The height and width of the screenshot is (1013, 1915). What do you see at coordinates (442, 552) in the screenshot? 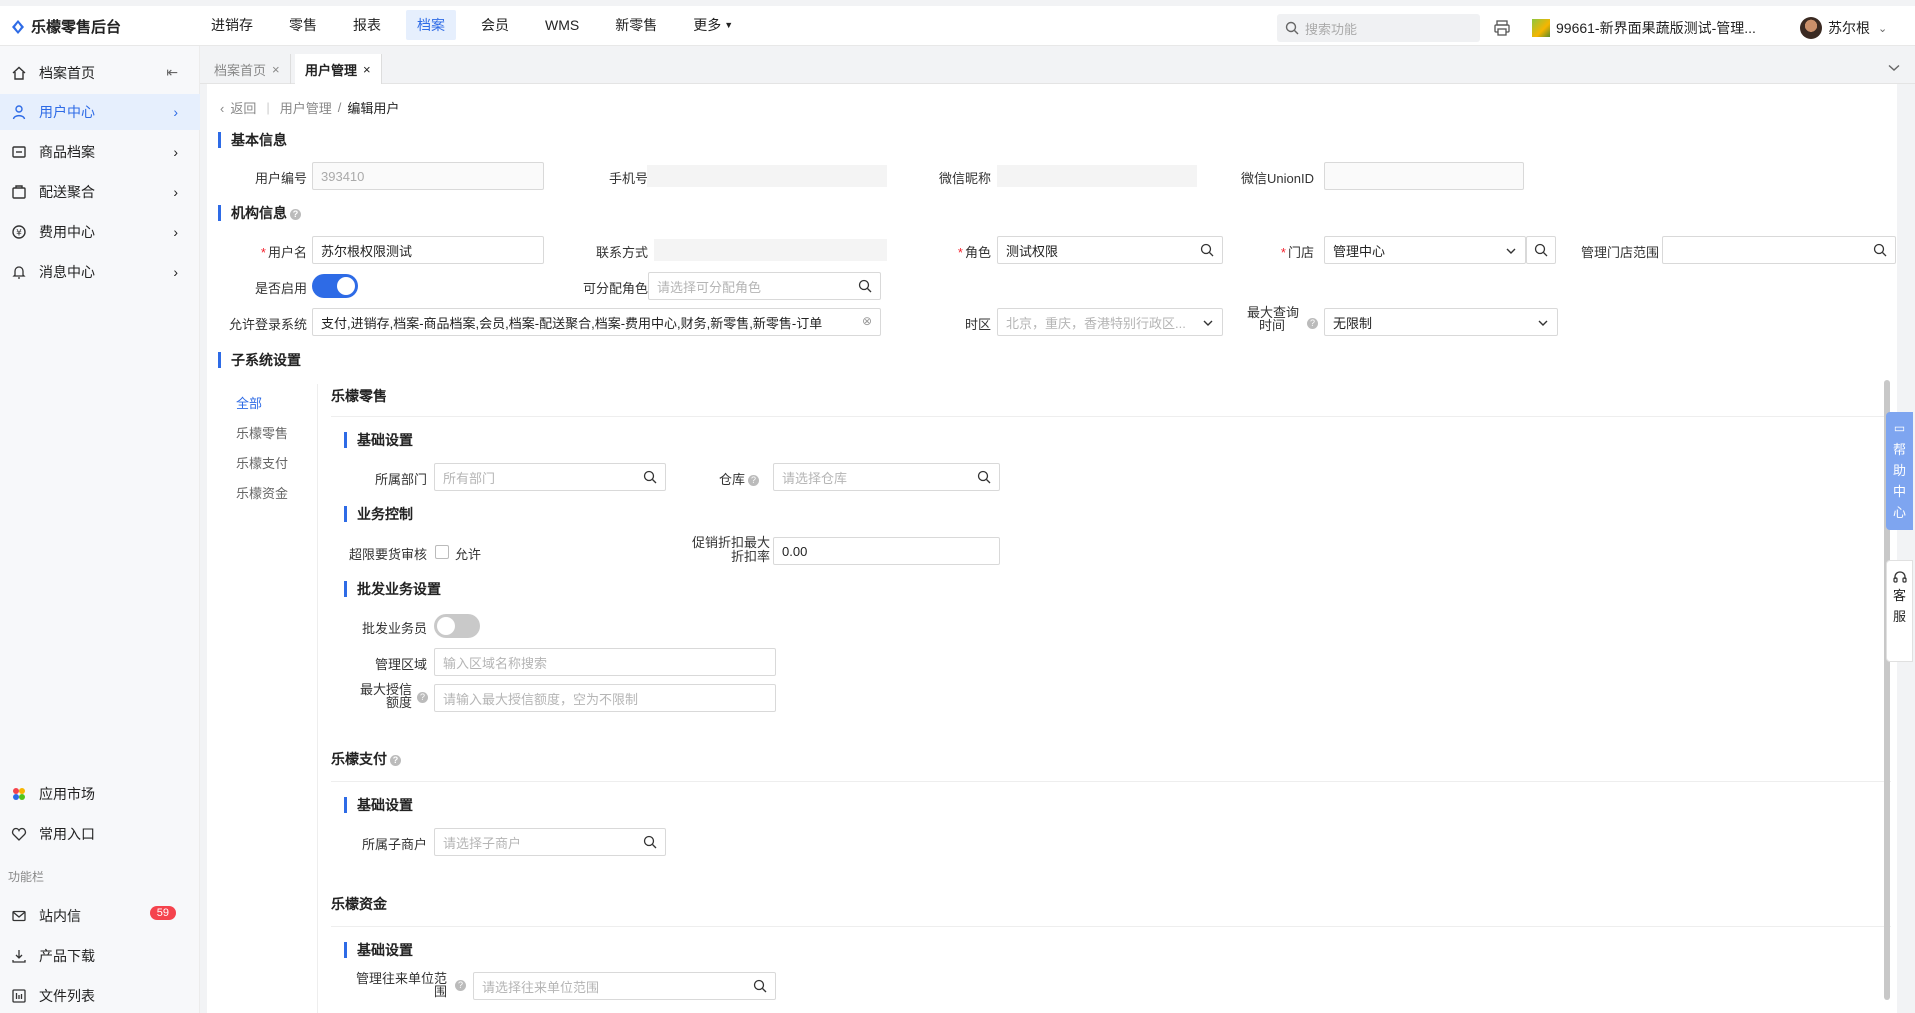
I see `allow-checkbox` at bounding box center [442, 552].